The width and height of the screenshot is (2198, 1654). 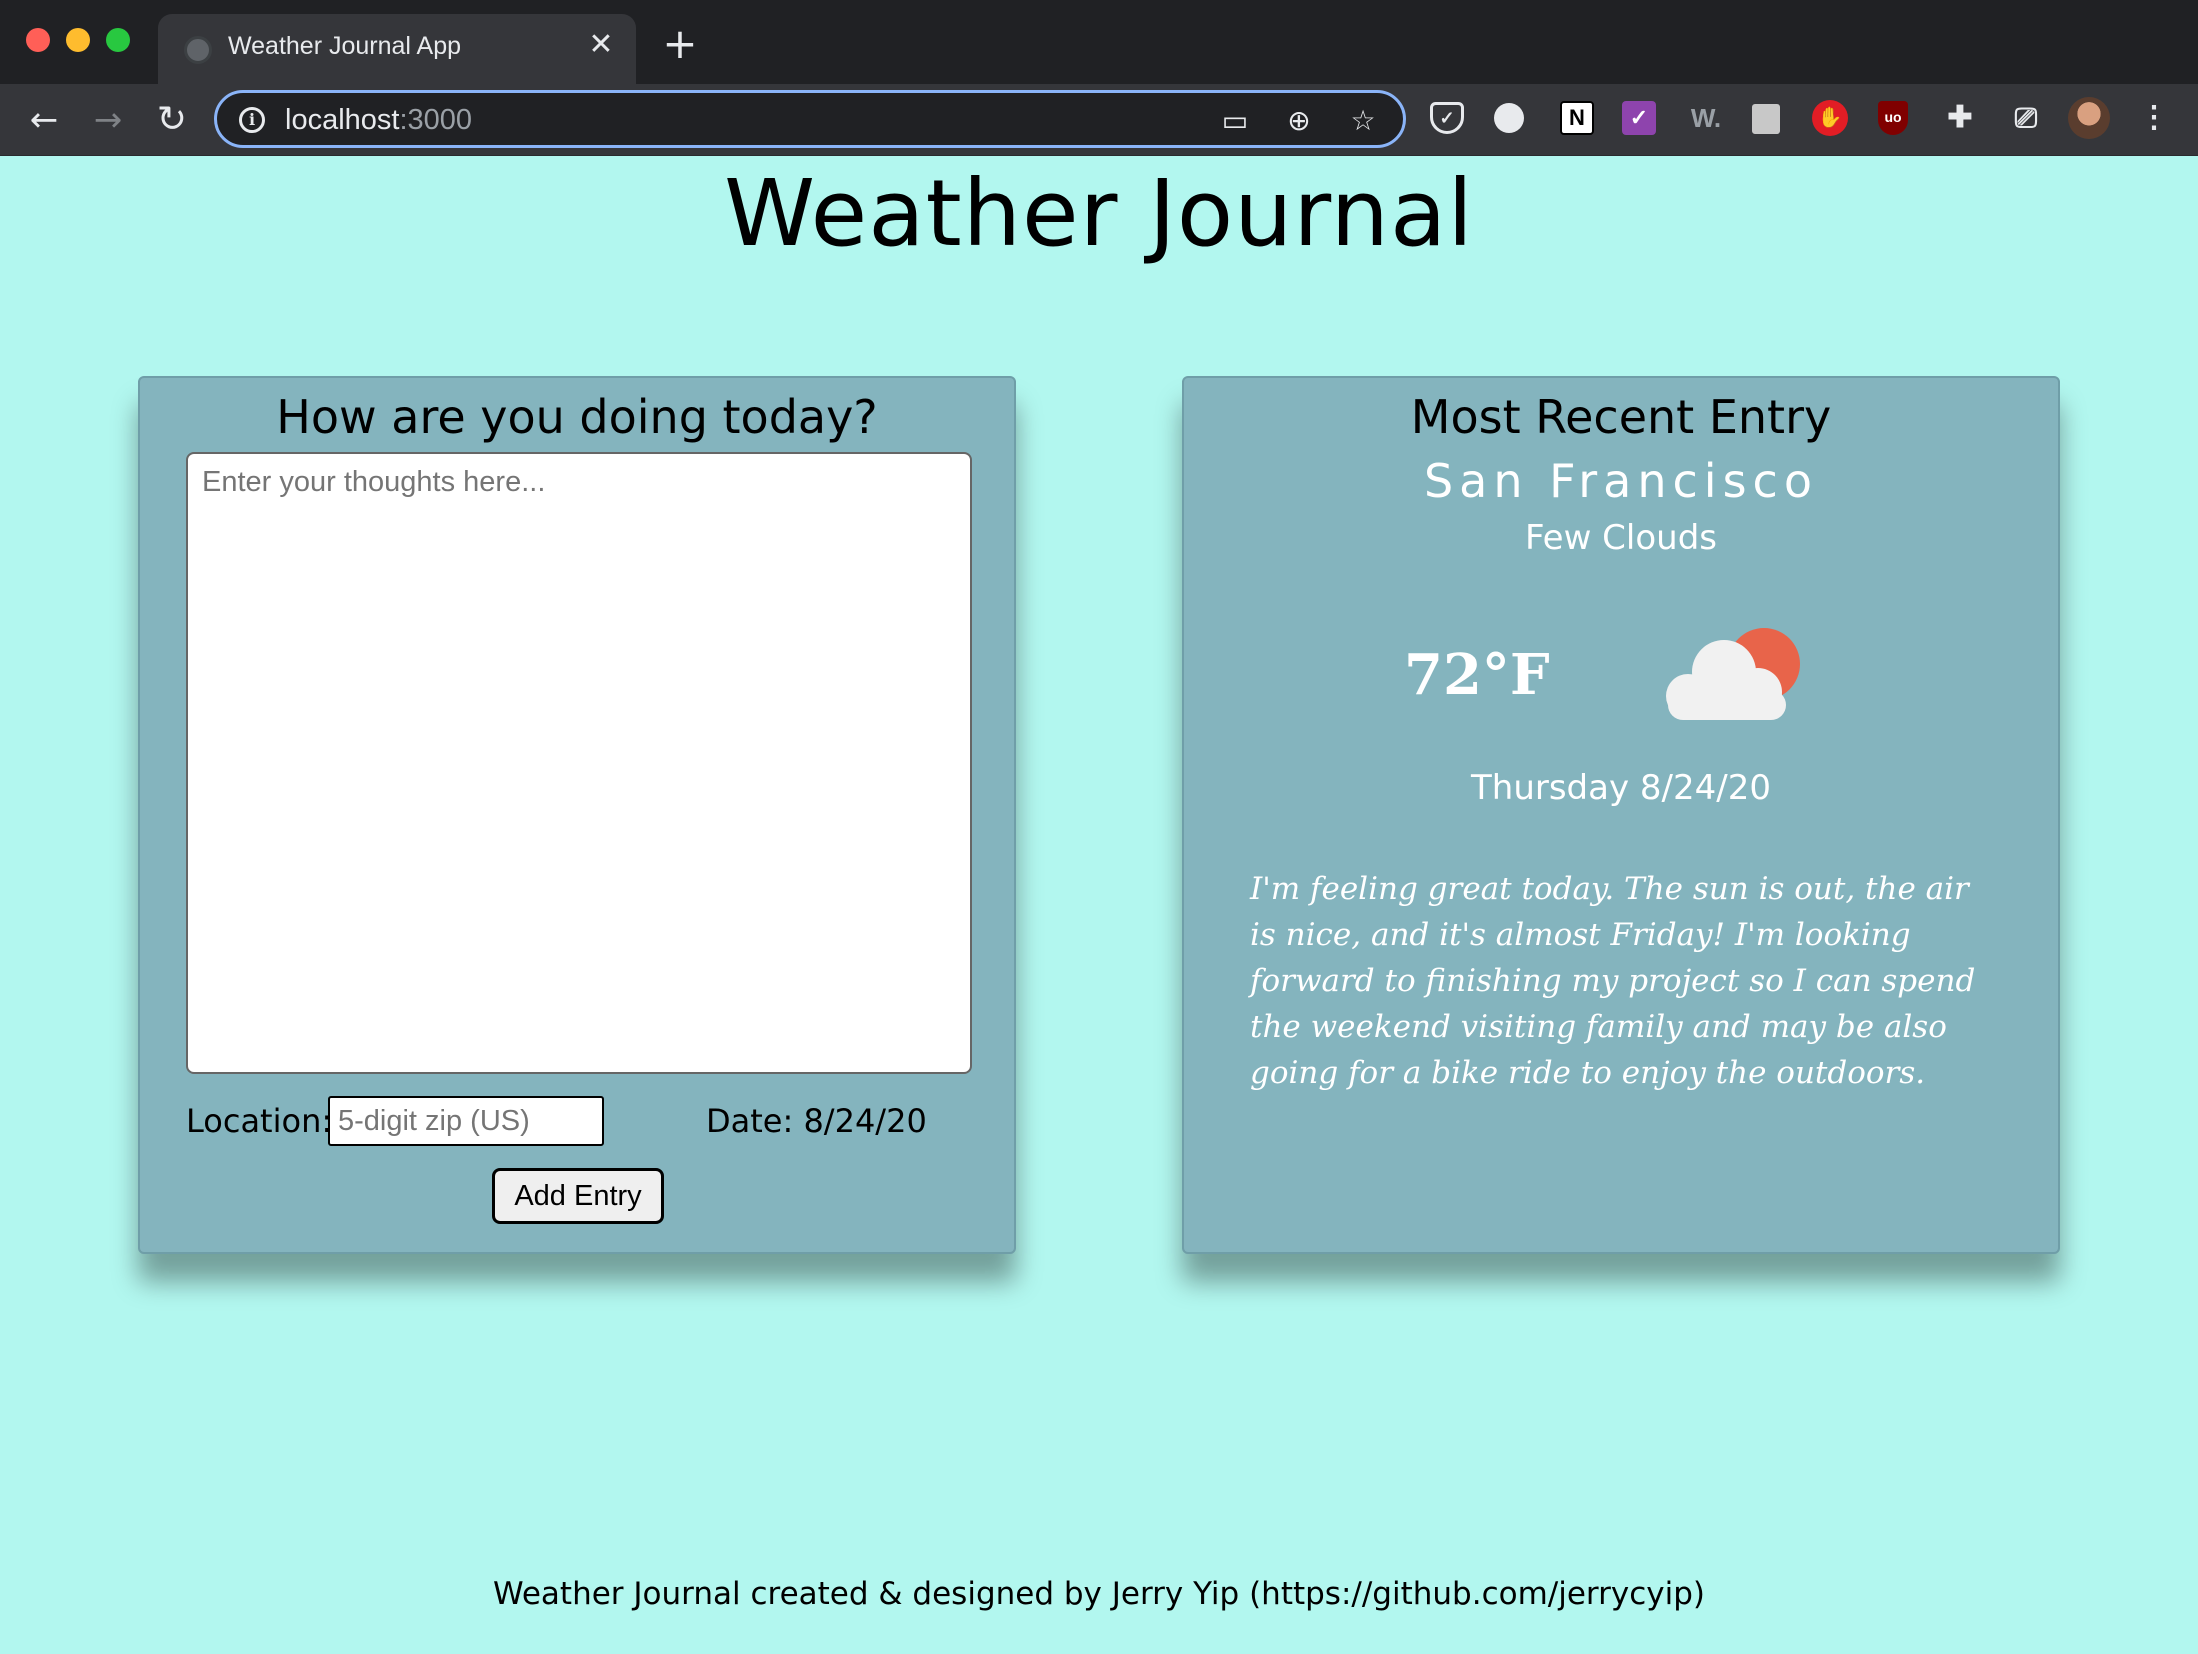 I want to click on cast-icon: ⎚, so click(x=2026, y=118).